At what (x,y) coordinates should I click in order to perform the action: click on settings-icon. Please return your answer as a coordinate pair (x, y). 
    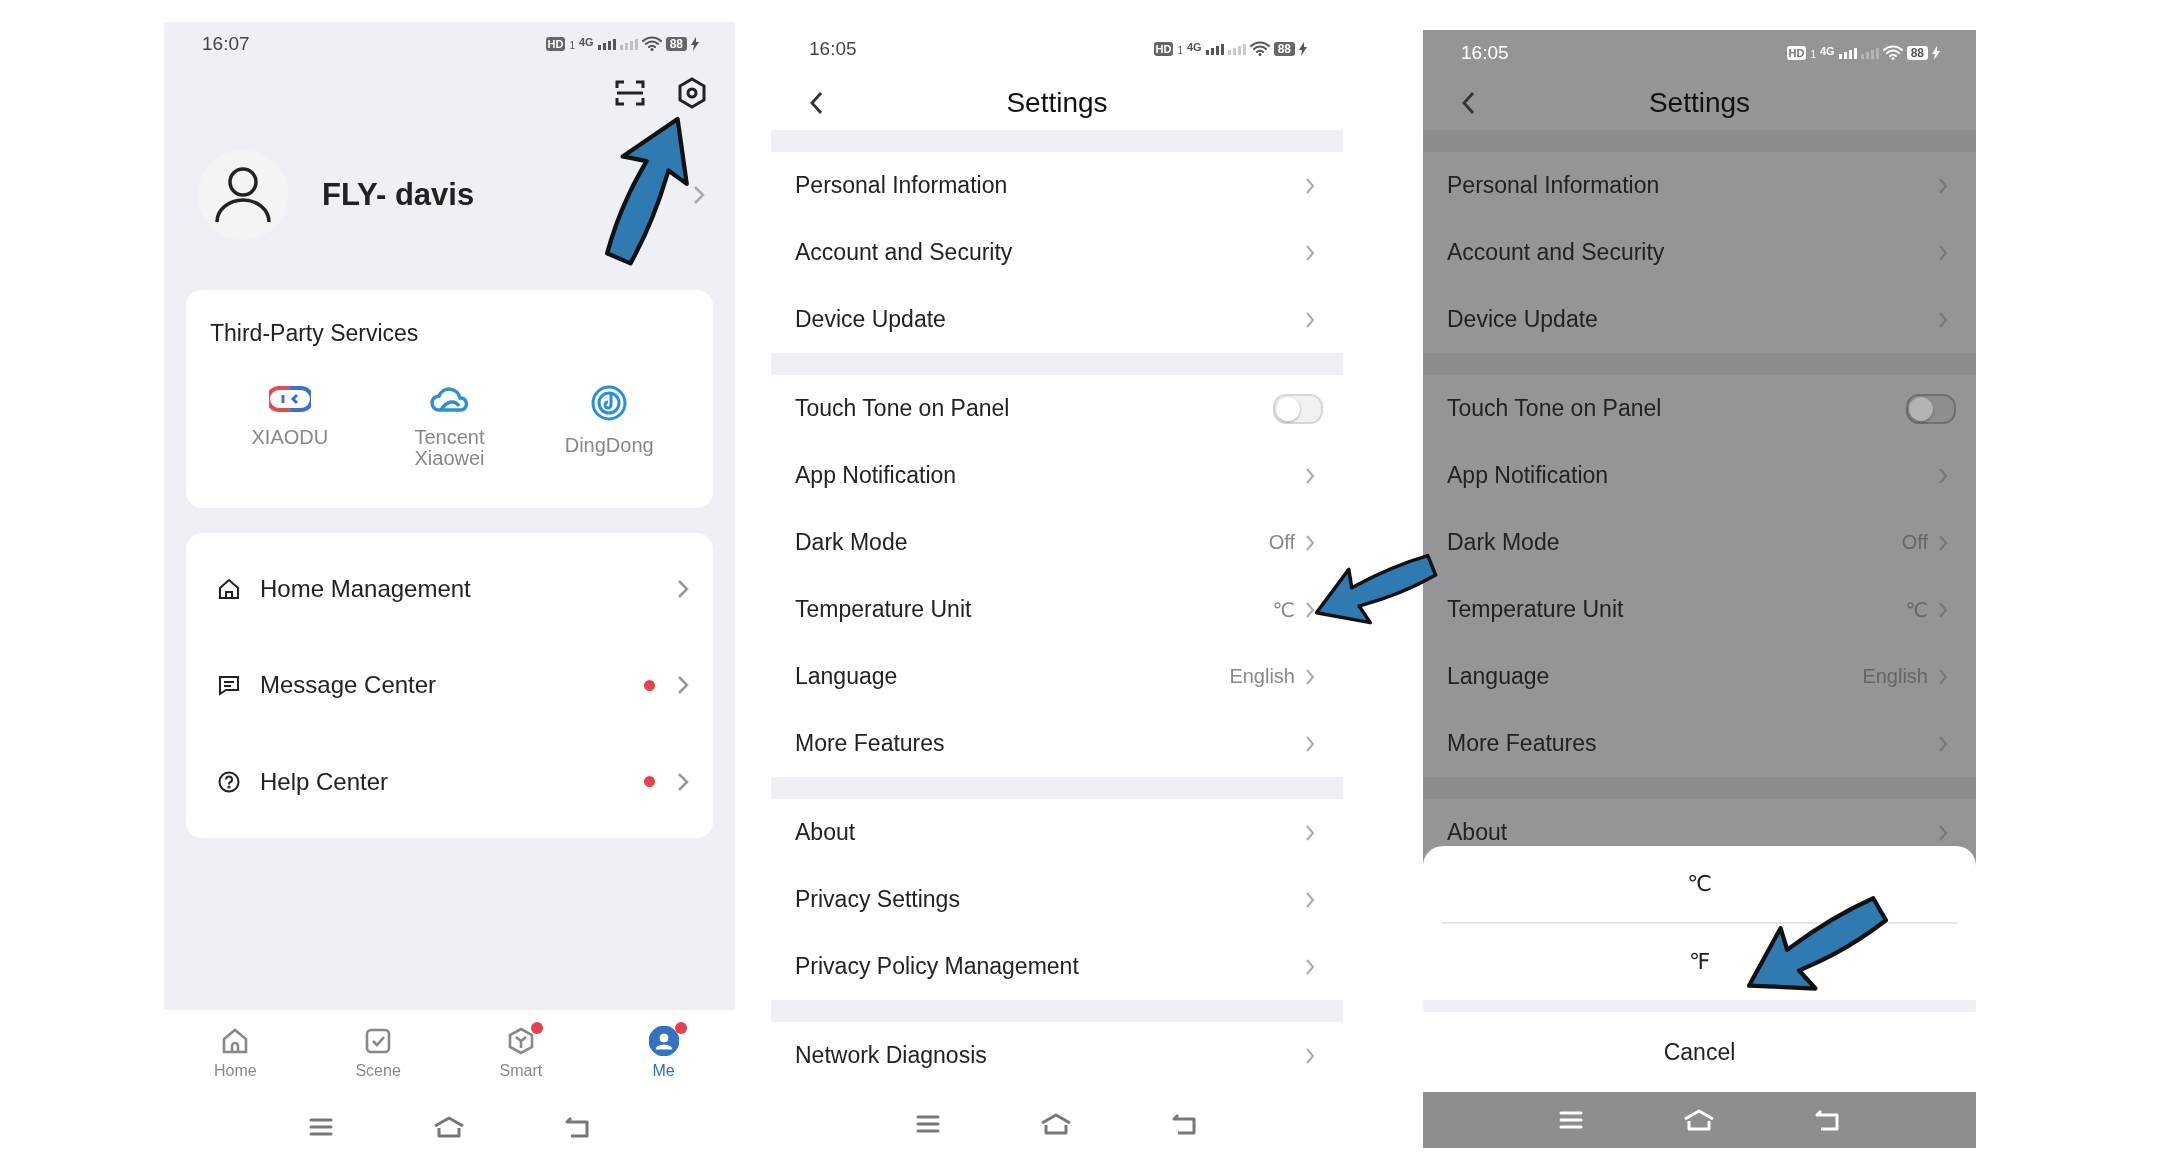
    Looking at the image, I should click on (692, 92).